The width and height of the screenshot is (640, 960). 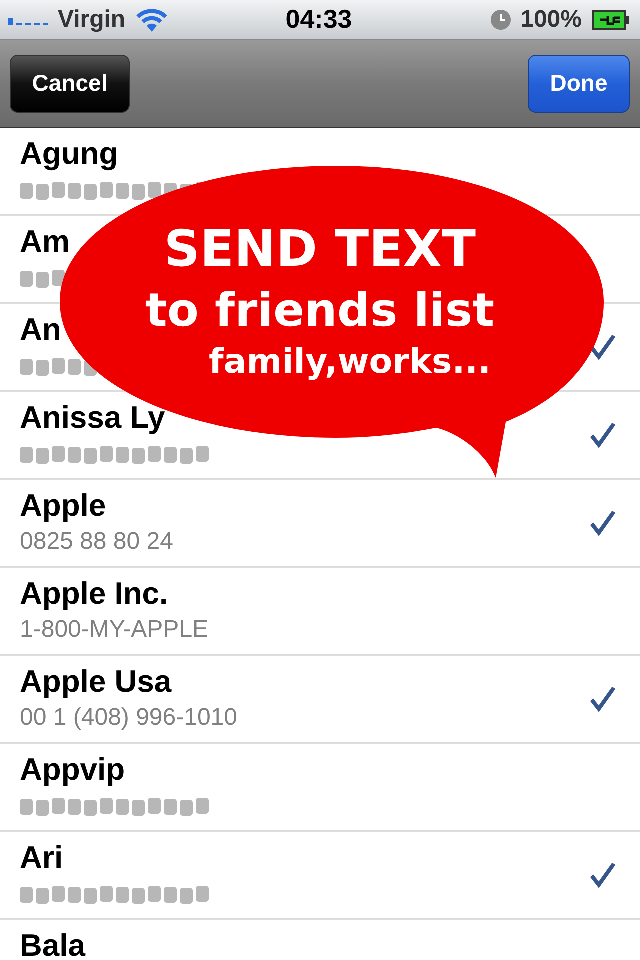 What do you see at coordinates (92, 20) in the screenshot?
I see `carrier-name: Virgin` at bounding box center [92, 20].